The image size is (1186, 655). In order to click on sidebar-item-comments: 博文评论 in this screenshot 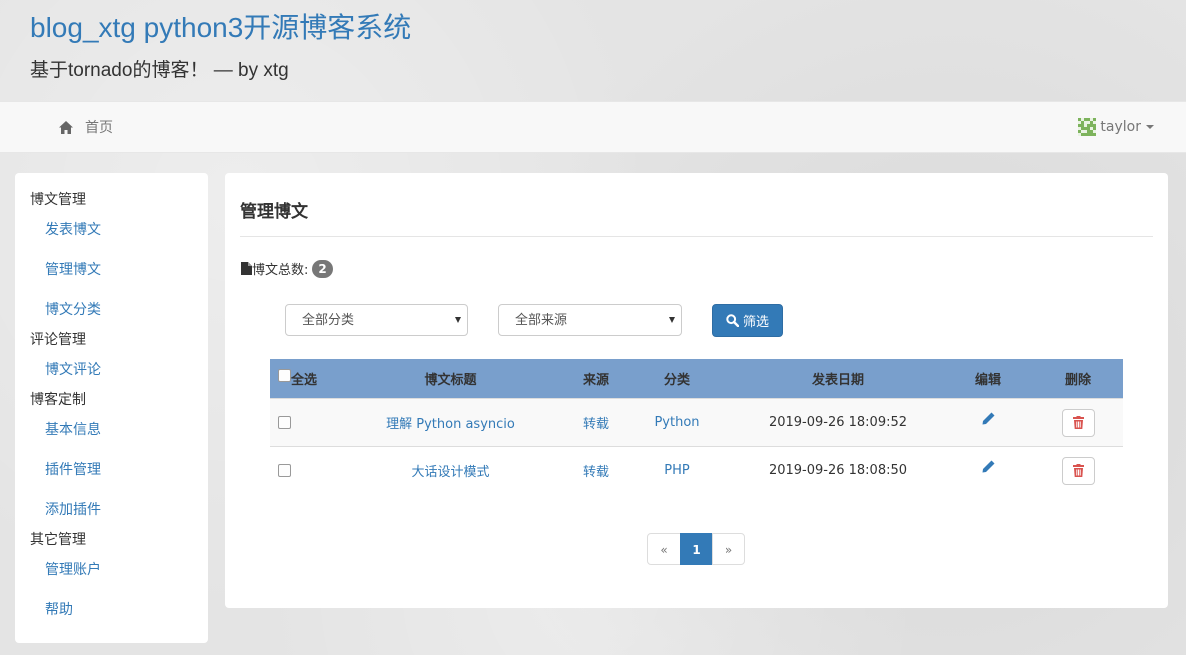, I will do `click(73, 369)`.